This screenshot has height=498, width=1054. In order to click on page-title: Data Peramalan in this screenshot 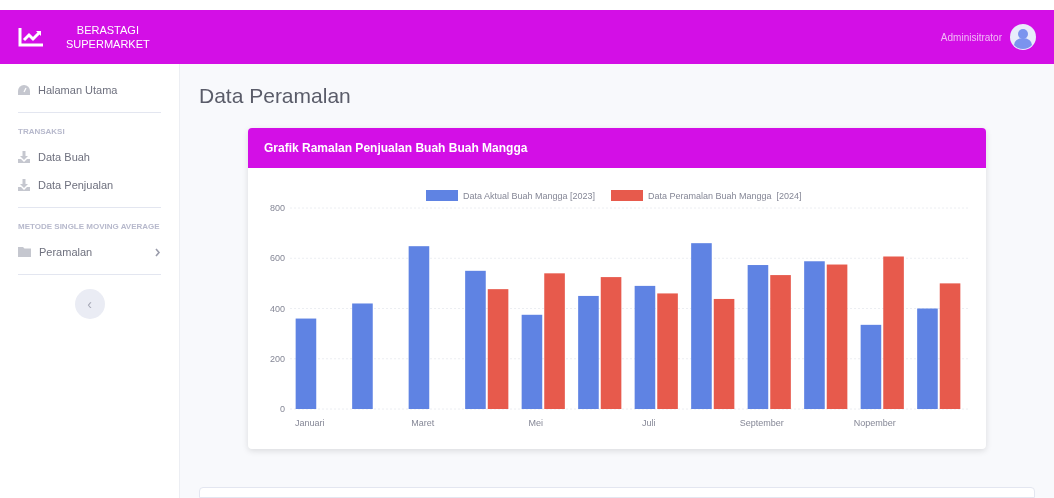, I will do `click(275, 96)`.